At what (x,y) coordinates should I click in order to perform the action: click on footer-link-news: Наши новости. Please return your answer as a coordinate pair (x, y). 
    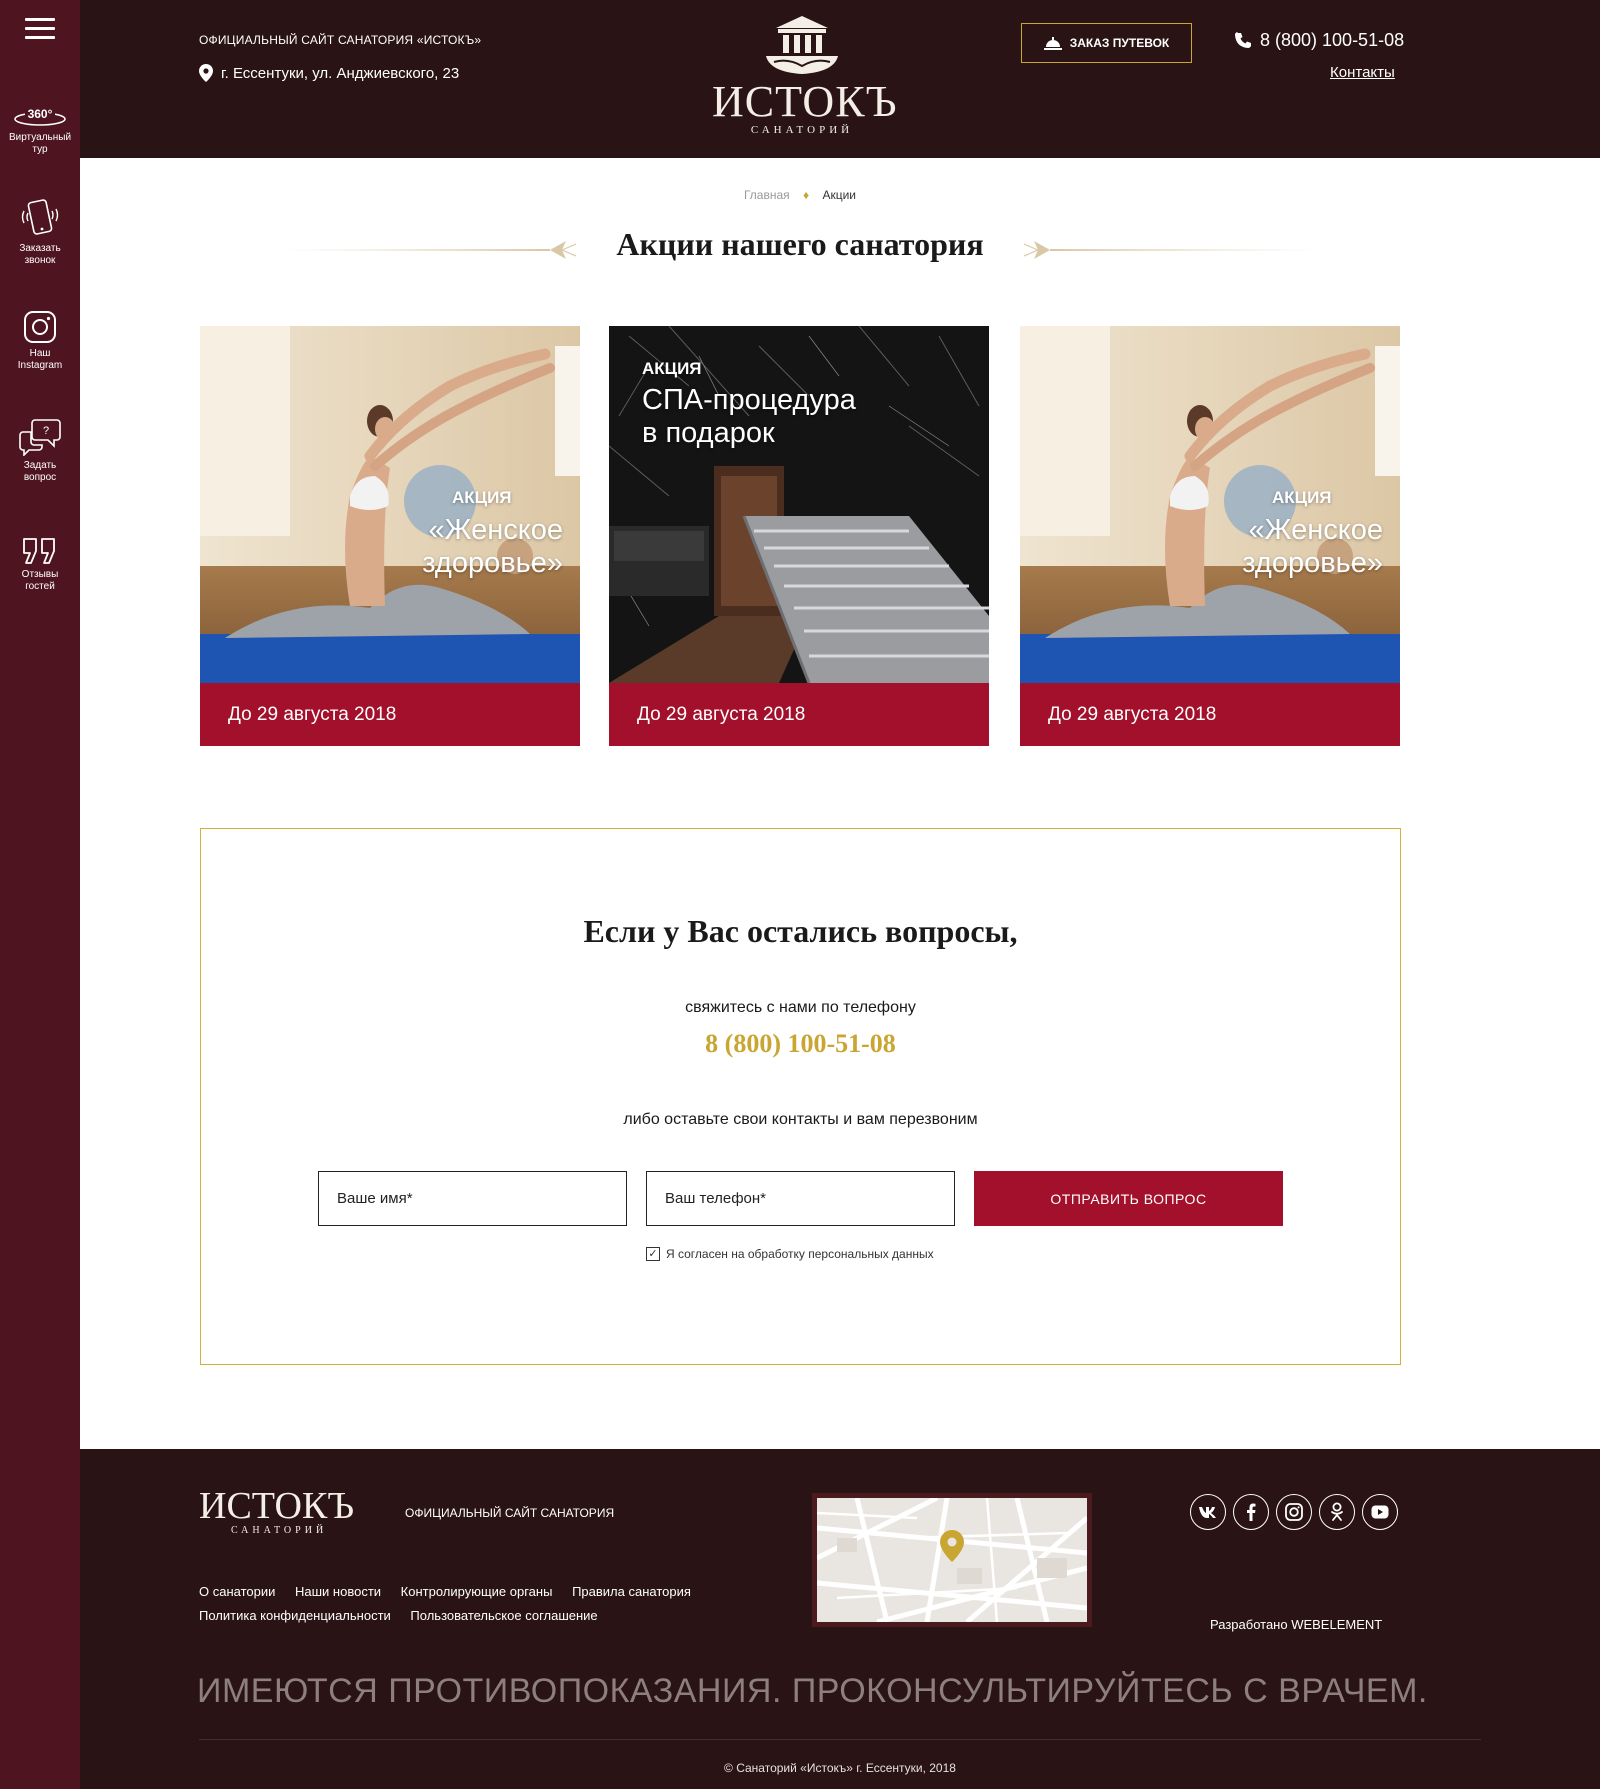
    Looking at the image, I should click on (338, 1591).